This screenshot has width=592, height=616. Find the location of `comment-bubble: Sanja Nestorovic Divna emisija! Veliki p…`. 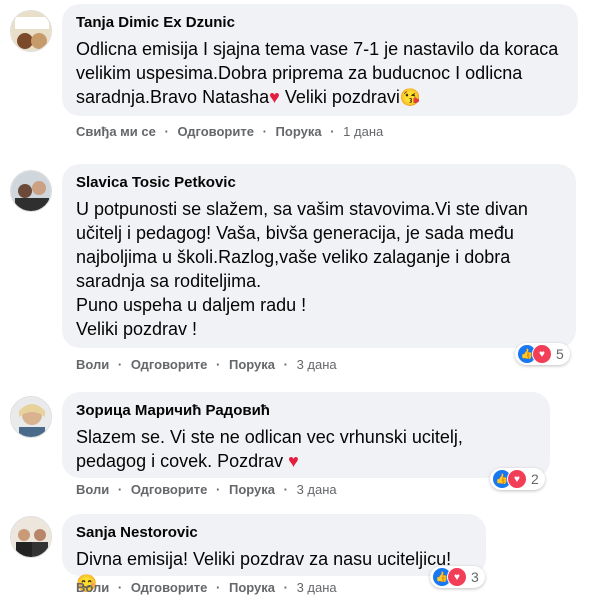

comment-bubble: Sanja Nestorovic Divna emisija! Veliki p… is located at coordinates (274, 553).